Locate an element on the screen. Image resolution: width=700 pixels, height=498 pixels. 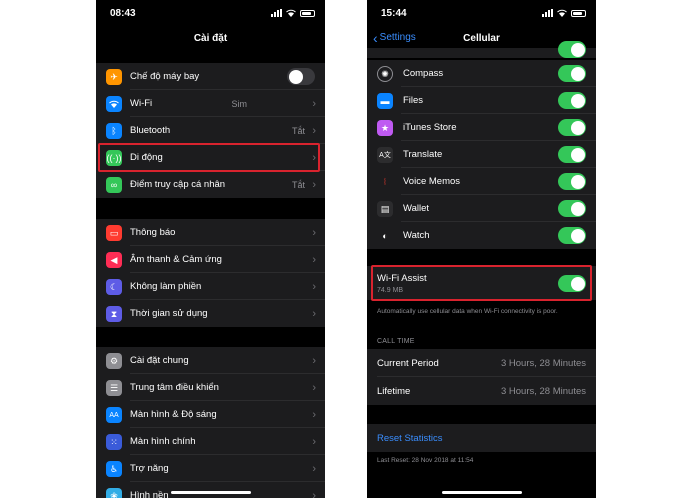
call-time-current-period: Current Period 3 Hours, 28 Minutes is located at coordinates (481, 363).